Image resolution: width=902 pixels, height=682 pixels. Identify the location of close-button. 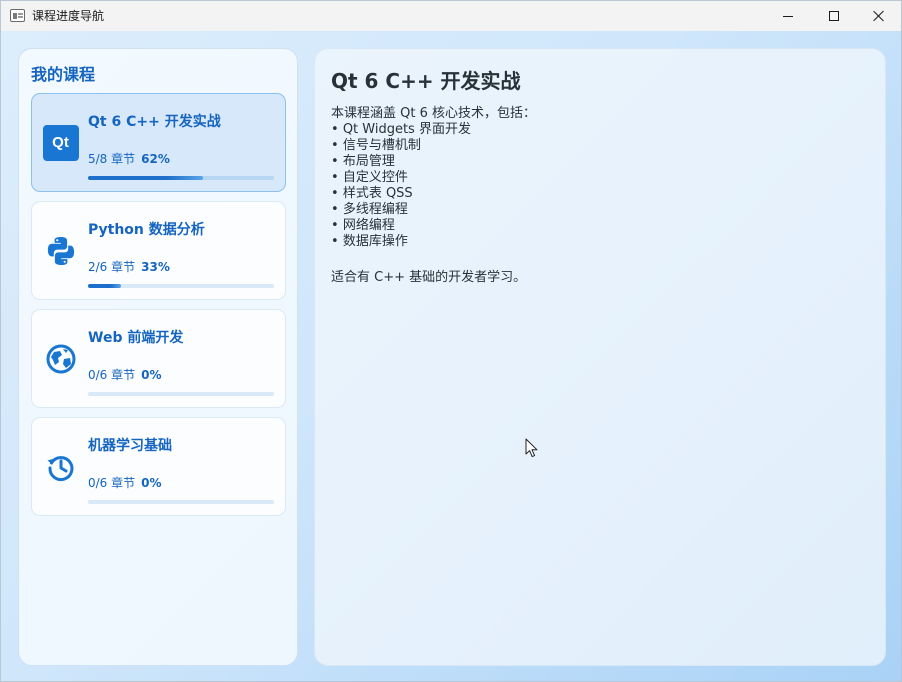
(879, 16).